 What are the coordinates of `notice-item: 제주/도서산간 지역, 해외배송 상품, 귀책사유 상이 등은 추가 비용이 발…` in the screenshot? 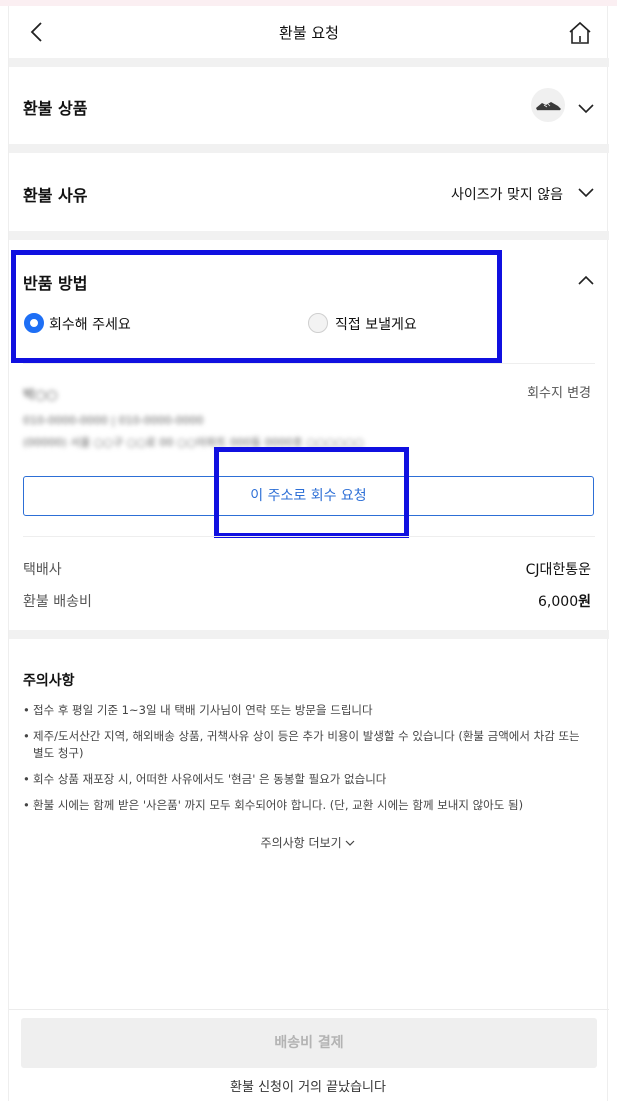 It's located at (308, 745).